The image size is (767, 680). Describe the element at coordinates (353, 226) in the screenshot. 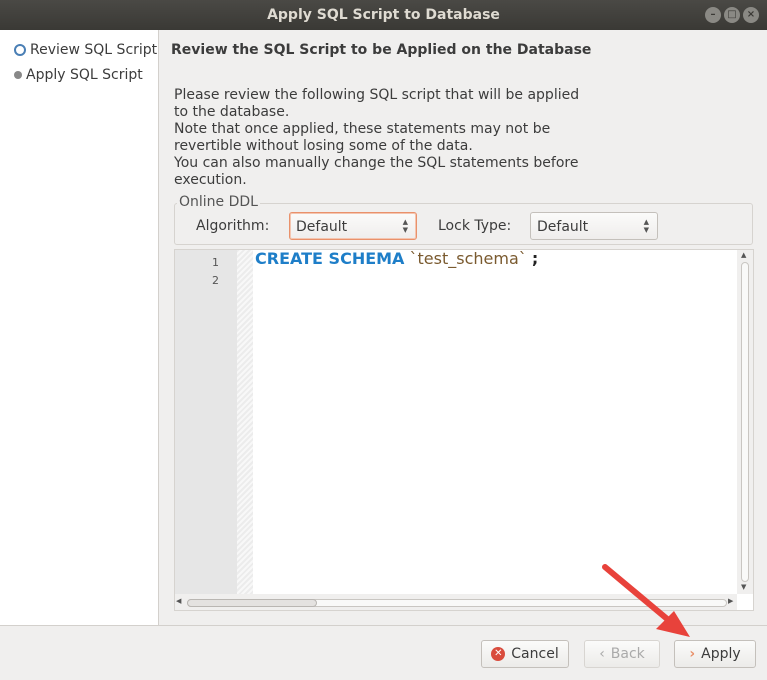

I see `algorithm-select: Default ▲ ▼` at that location.